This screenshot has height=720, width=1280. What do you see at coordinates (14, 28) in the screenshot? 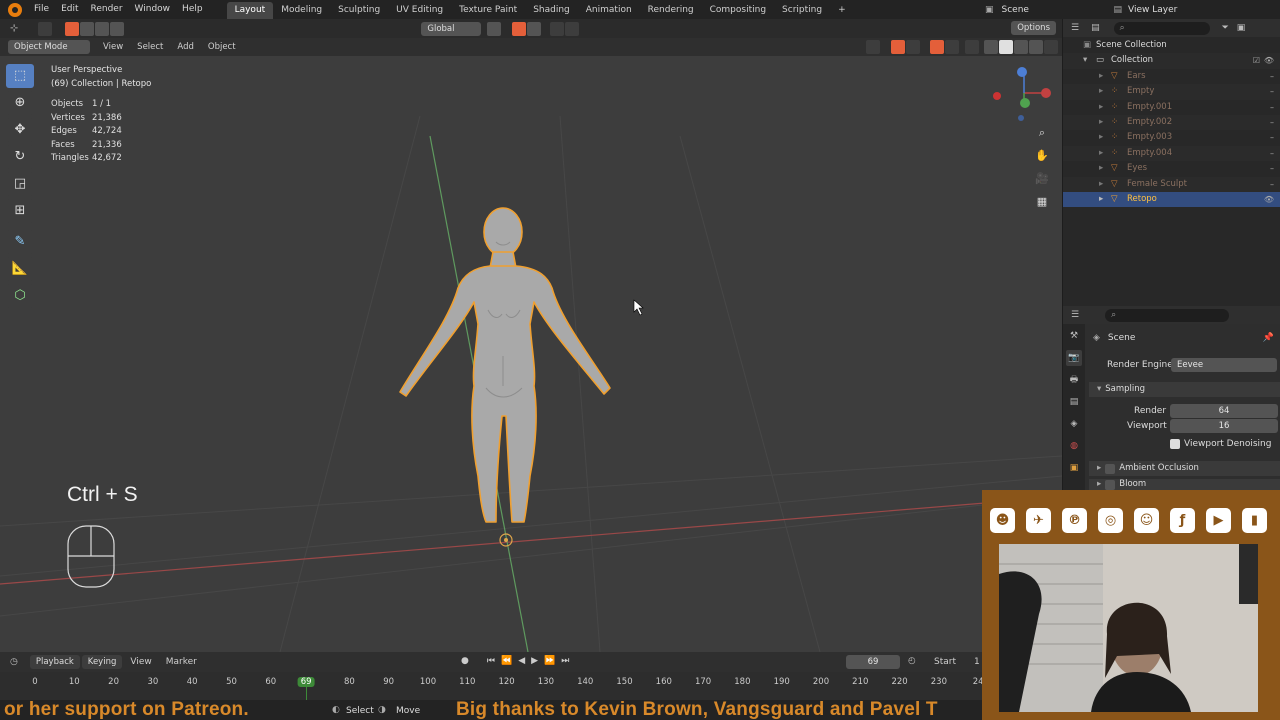
I see `editor-type-icon: ⊹` at bounding box center [14, 28].